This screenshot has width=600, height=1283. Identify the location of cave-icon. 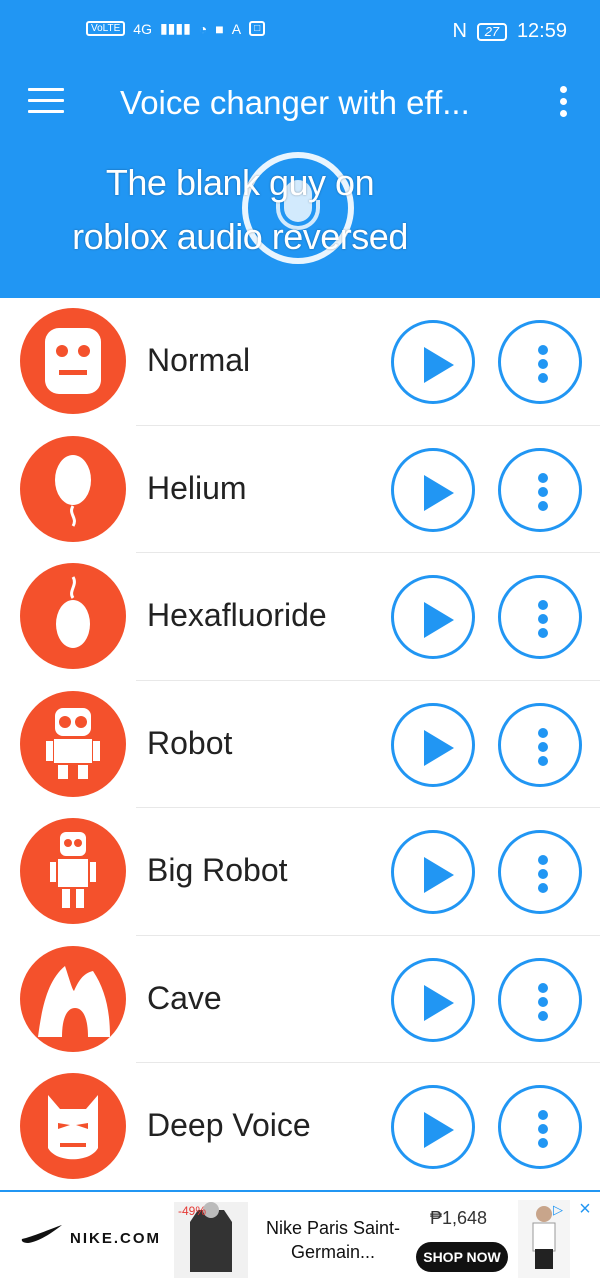
(73, 998).